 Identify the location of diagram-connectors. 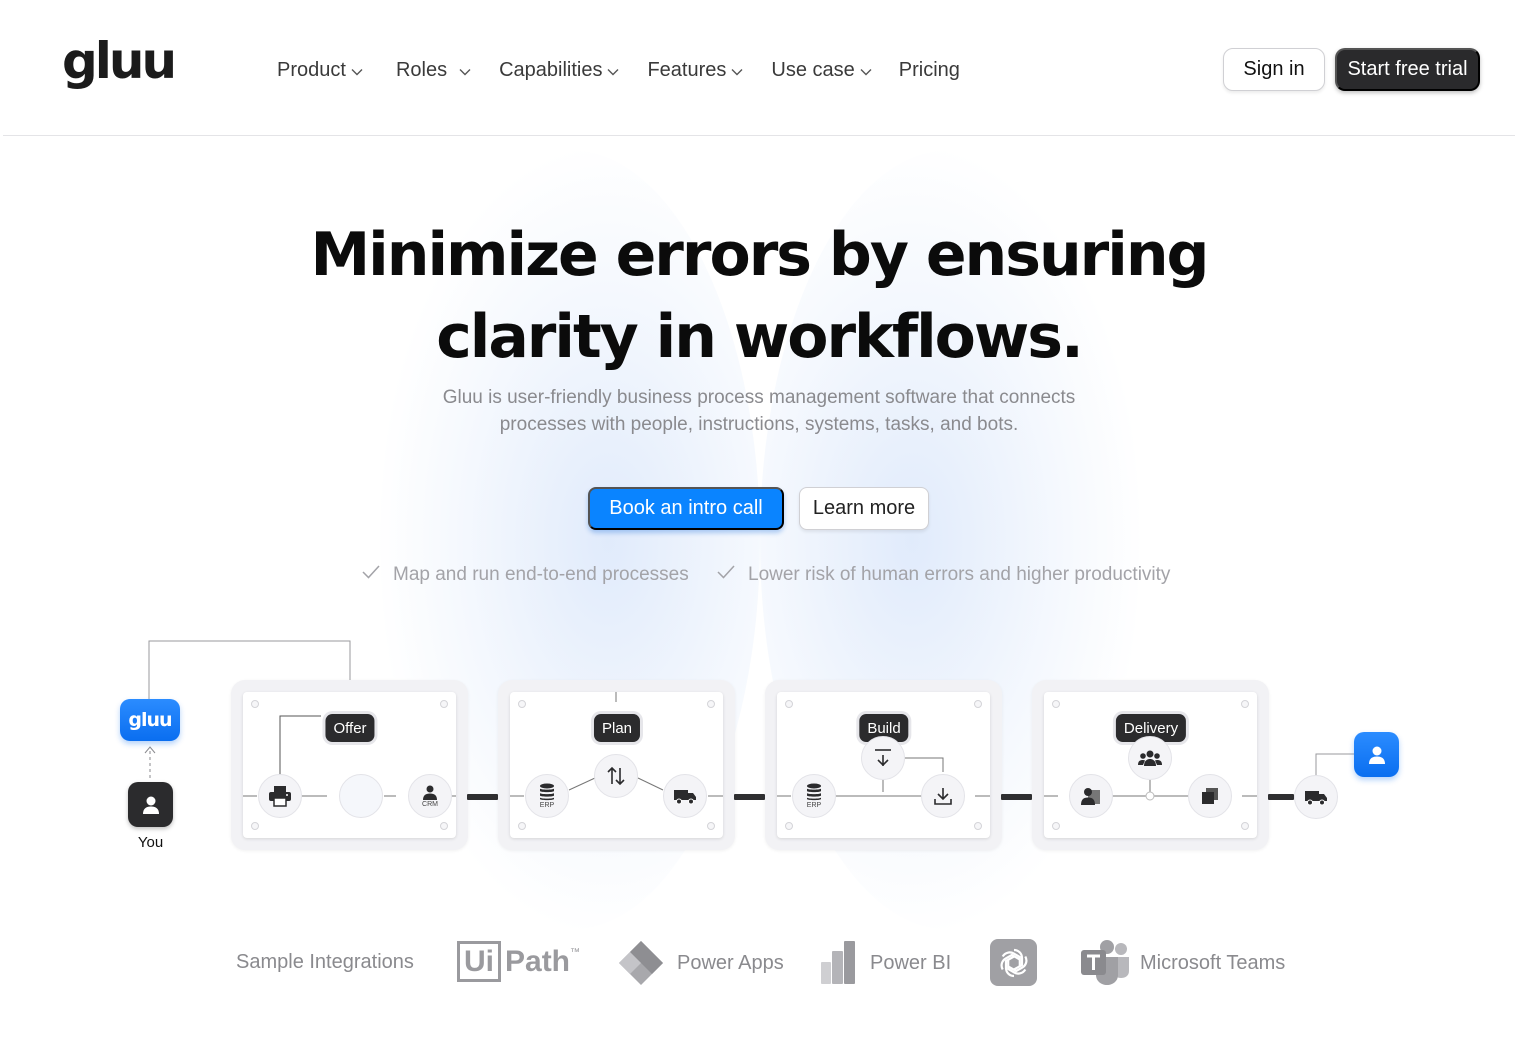
(749, 709).